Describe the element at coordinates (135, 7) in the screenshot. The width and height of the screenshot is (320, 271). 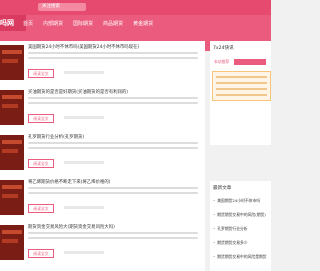
I see `top-bar: 关注搜索` at that location.